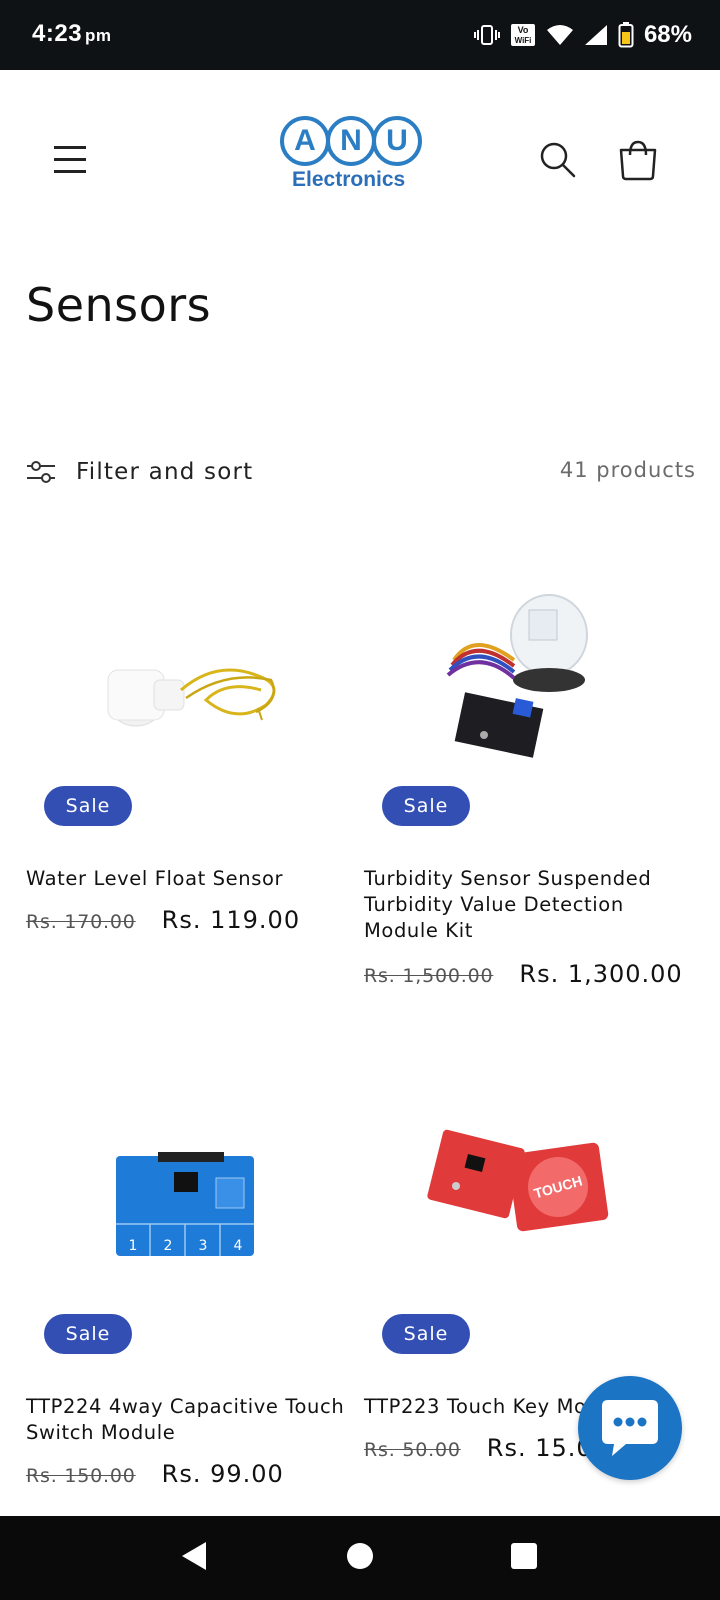  What do you see at coordinates (627, 470) in the screenshot?
I see `product-count: 41 products` at bounding box center [627, 470].